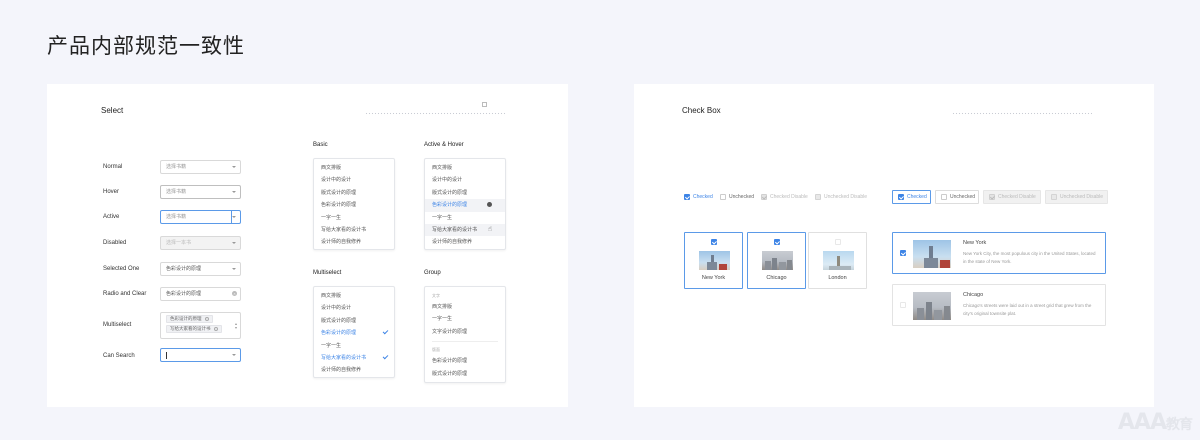 The width and height of the screenshot is (1200, 440). I want to click on image-card-new-york: New York, so click(713, 260).